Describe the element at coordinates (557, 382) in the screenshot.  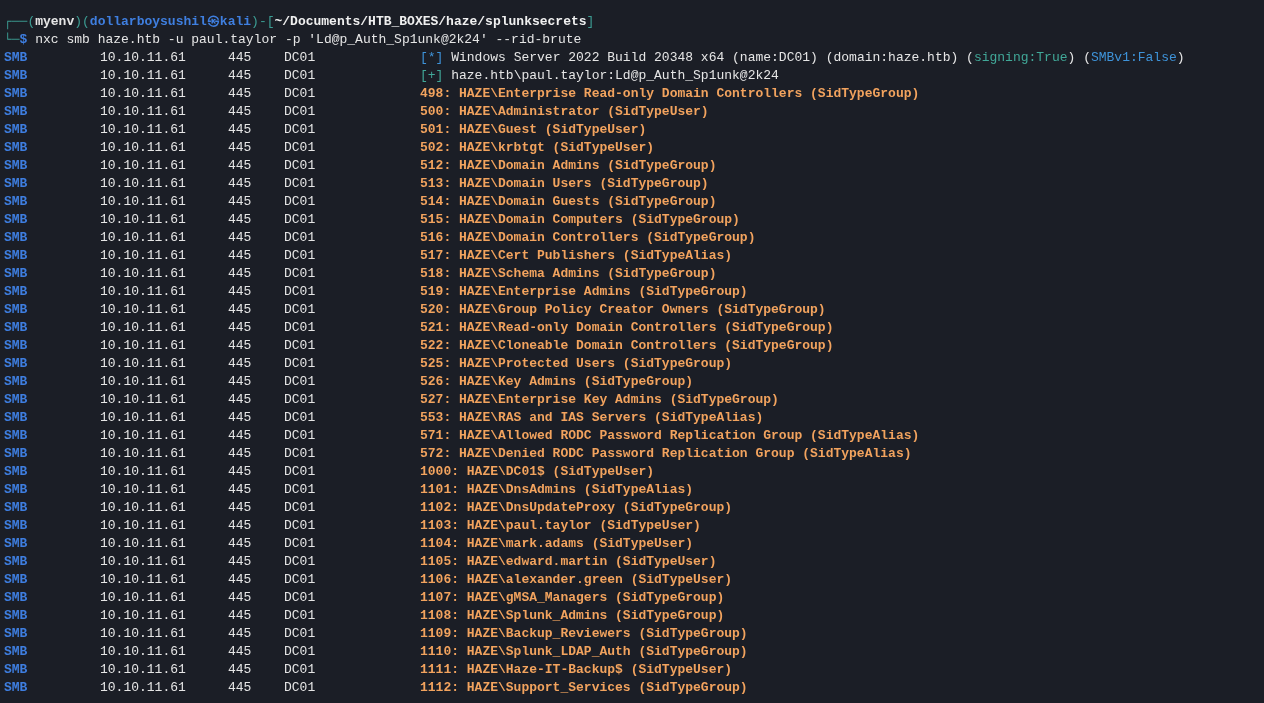
I see `rid-entry: 526: HAZE\Key Admins (SidTypeGroup)` at that location.